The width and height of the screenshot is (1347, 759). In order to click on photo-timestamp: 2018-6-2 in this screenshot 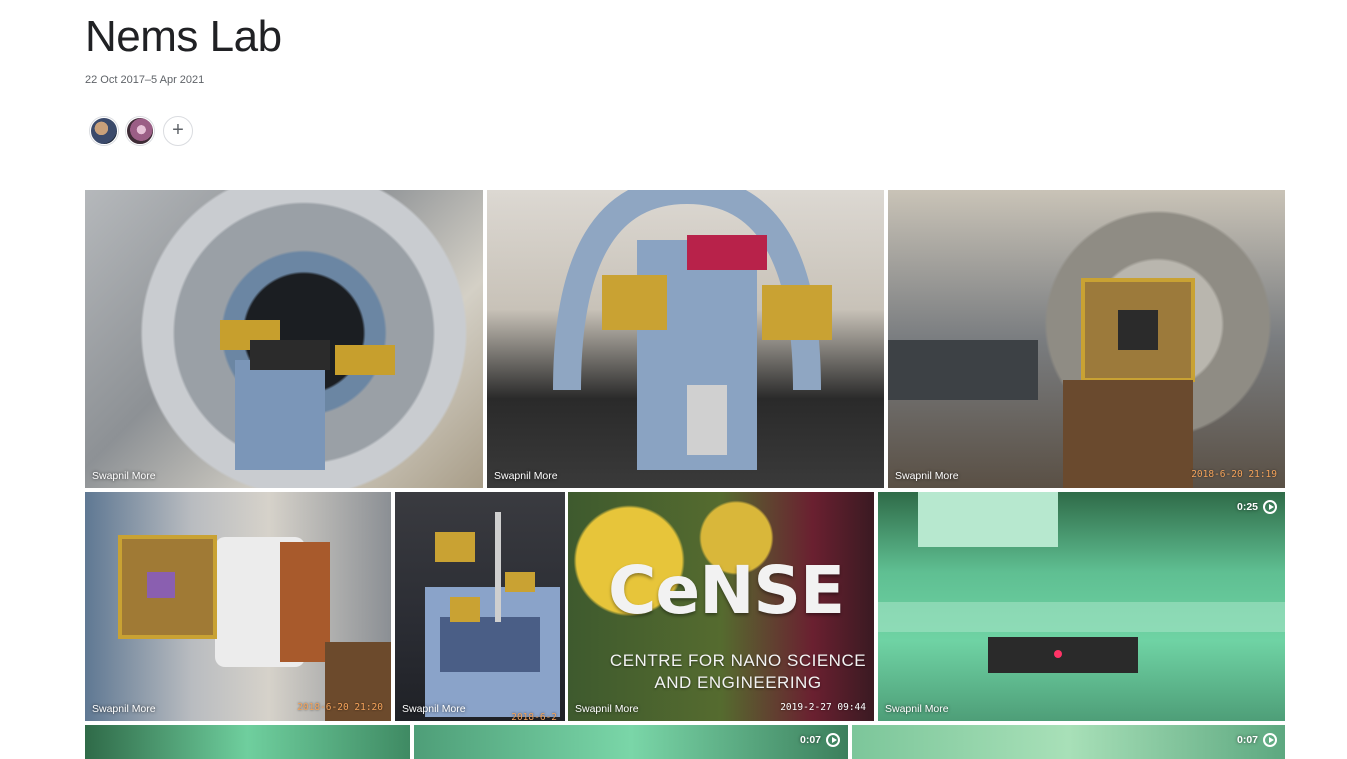, I will do `click(534, 716)`.